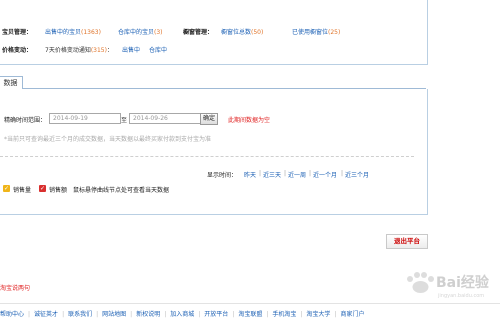 This screenshot has height=318, width=500. I want to click on sales-qty-checkbox: ✓, so click(6, 188).